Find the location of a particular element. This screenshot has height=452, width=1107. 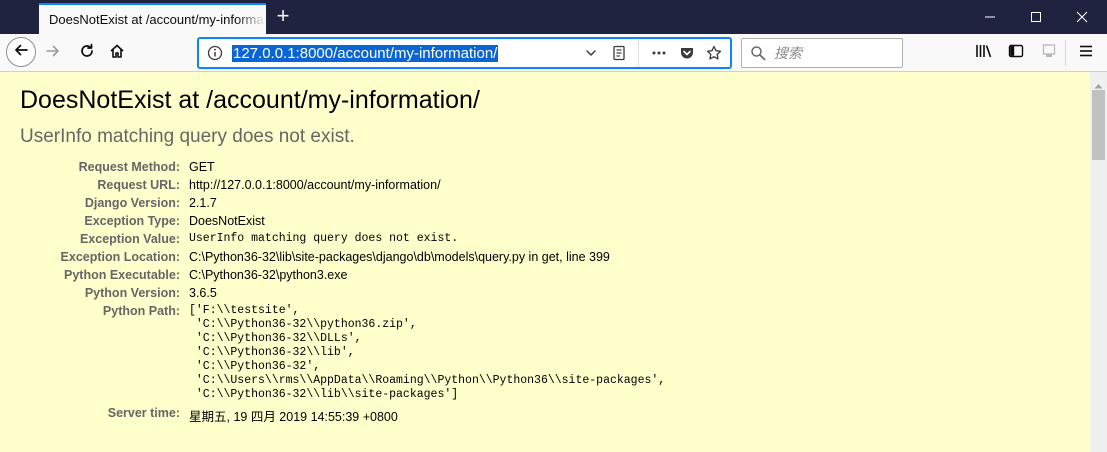

table-row: Request Method: GET is located at coordinates (342, 167).